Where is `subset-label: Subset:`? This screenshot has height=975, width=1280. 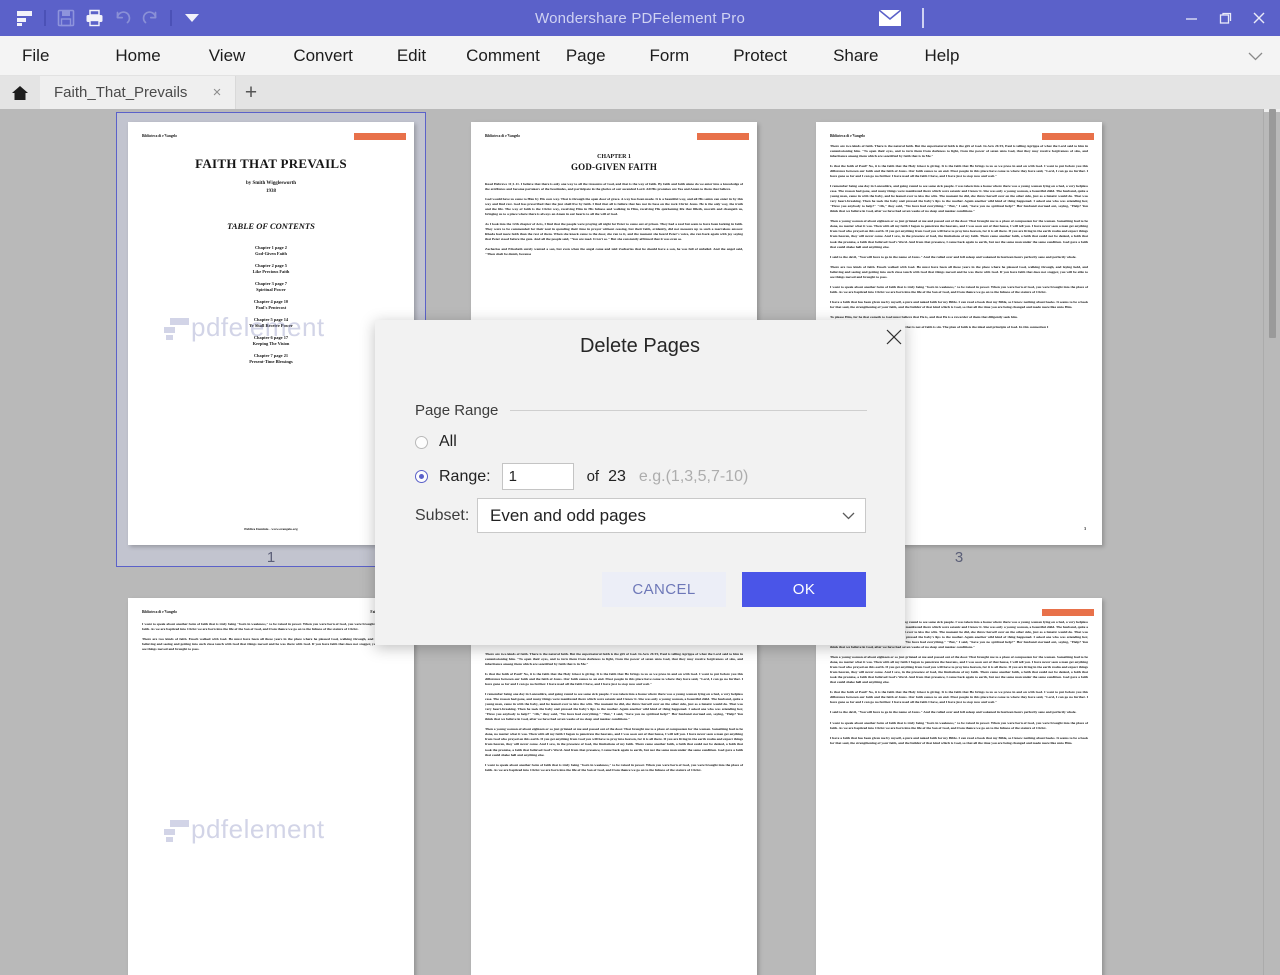 subset-label: Subset: is located at coordinates (442, 515).